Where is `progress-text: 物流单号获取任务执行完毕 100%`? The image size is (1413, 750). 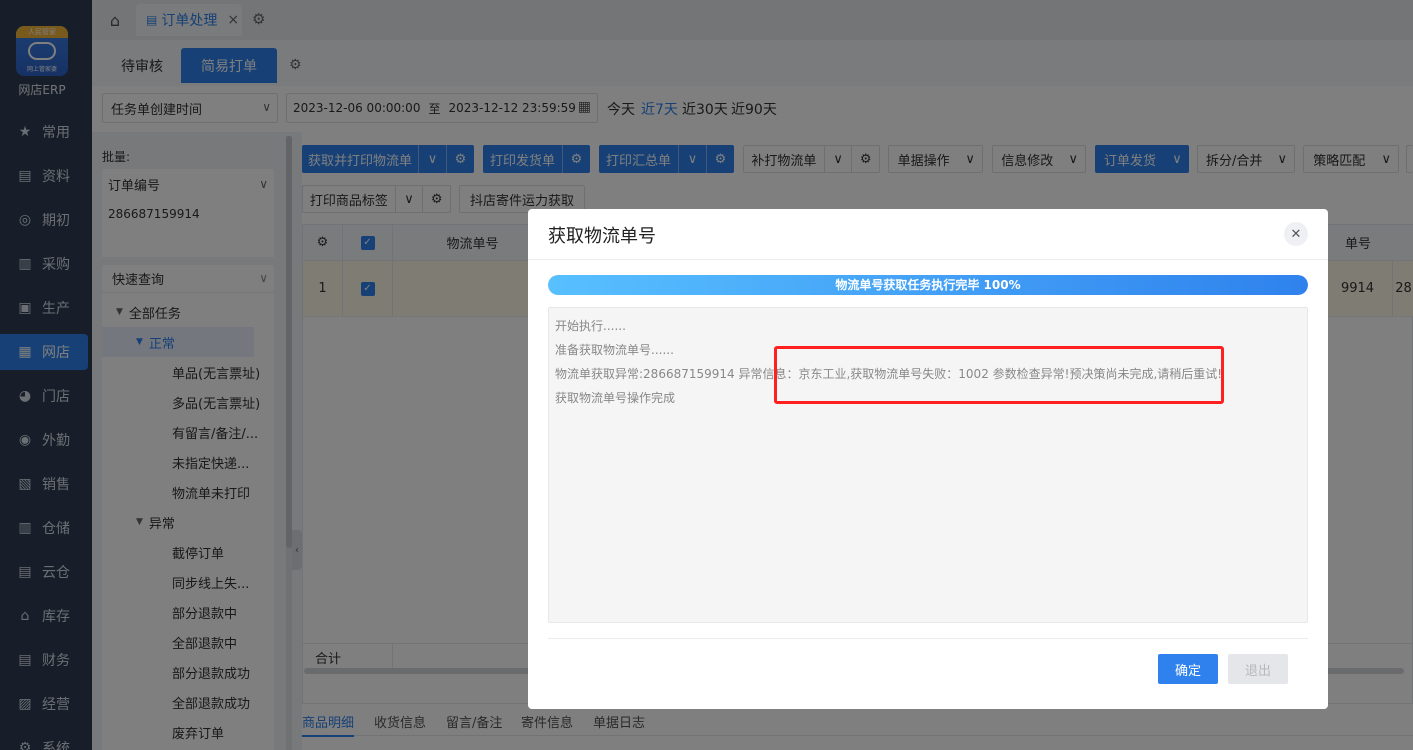
progress-text: 物流单号获取任务执行完毕 100% is located at coordinates (928, 285).